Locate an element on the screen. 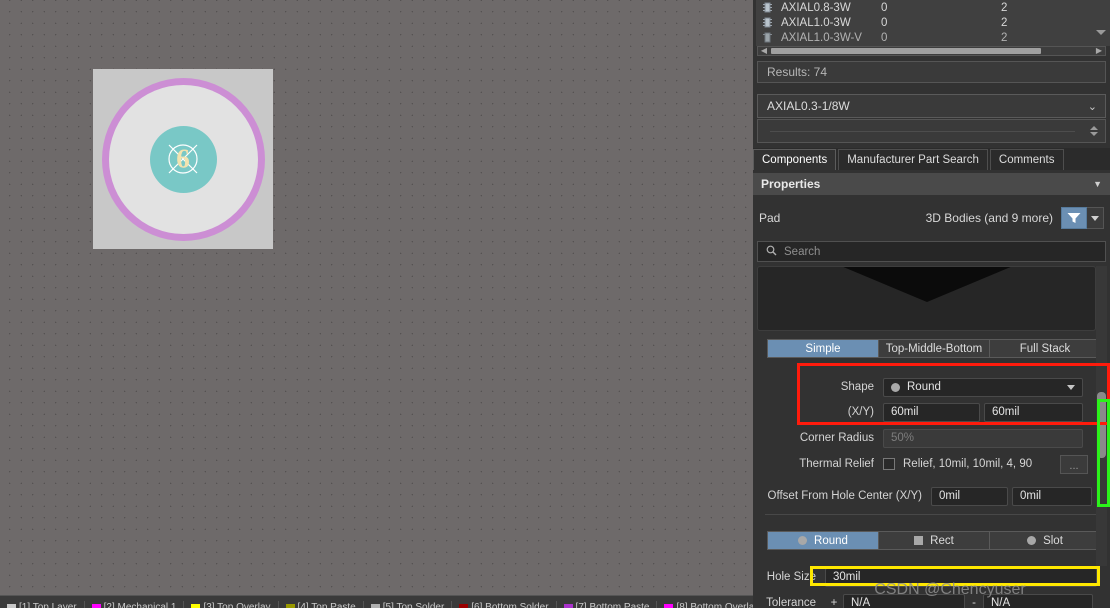  list-item: AXIAL1.0-3W 0 2 is located at coordinates (933, 22).